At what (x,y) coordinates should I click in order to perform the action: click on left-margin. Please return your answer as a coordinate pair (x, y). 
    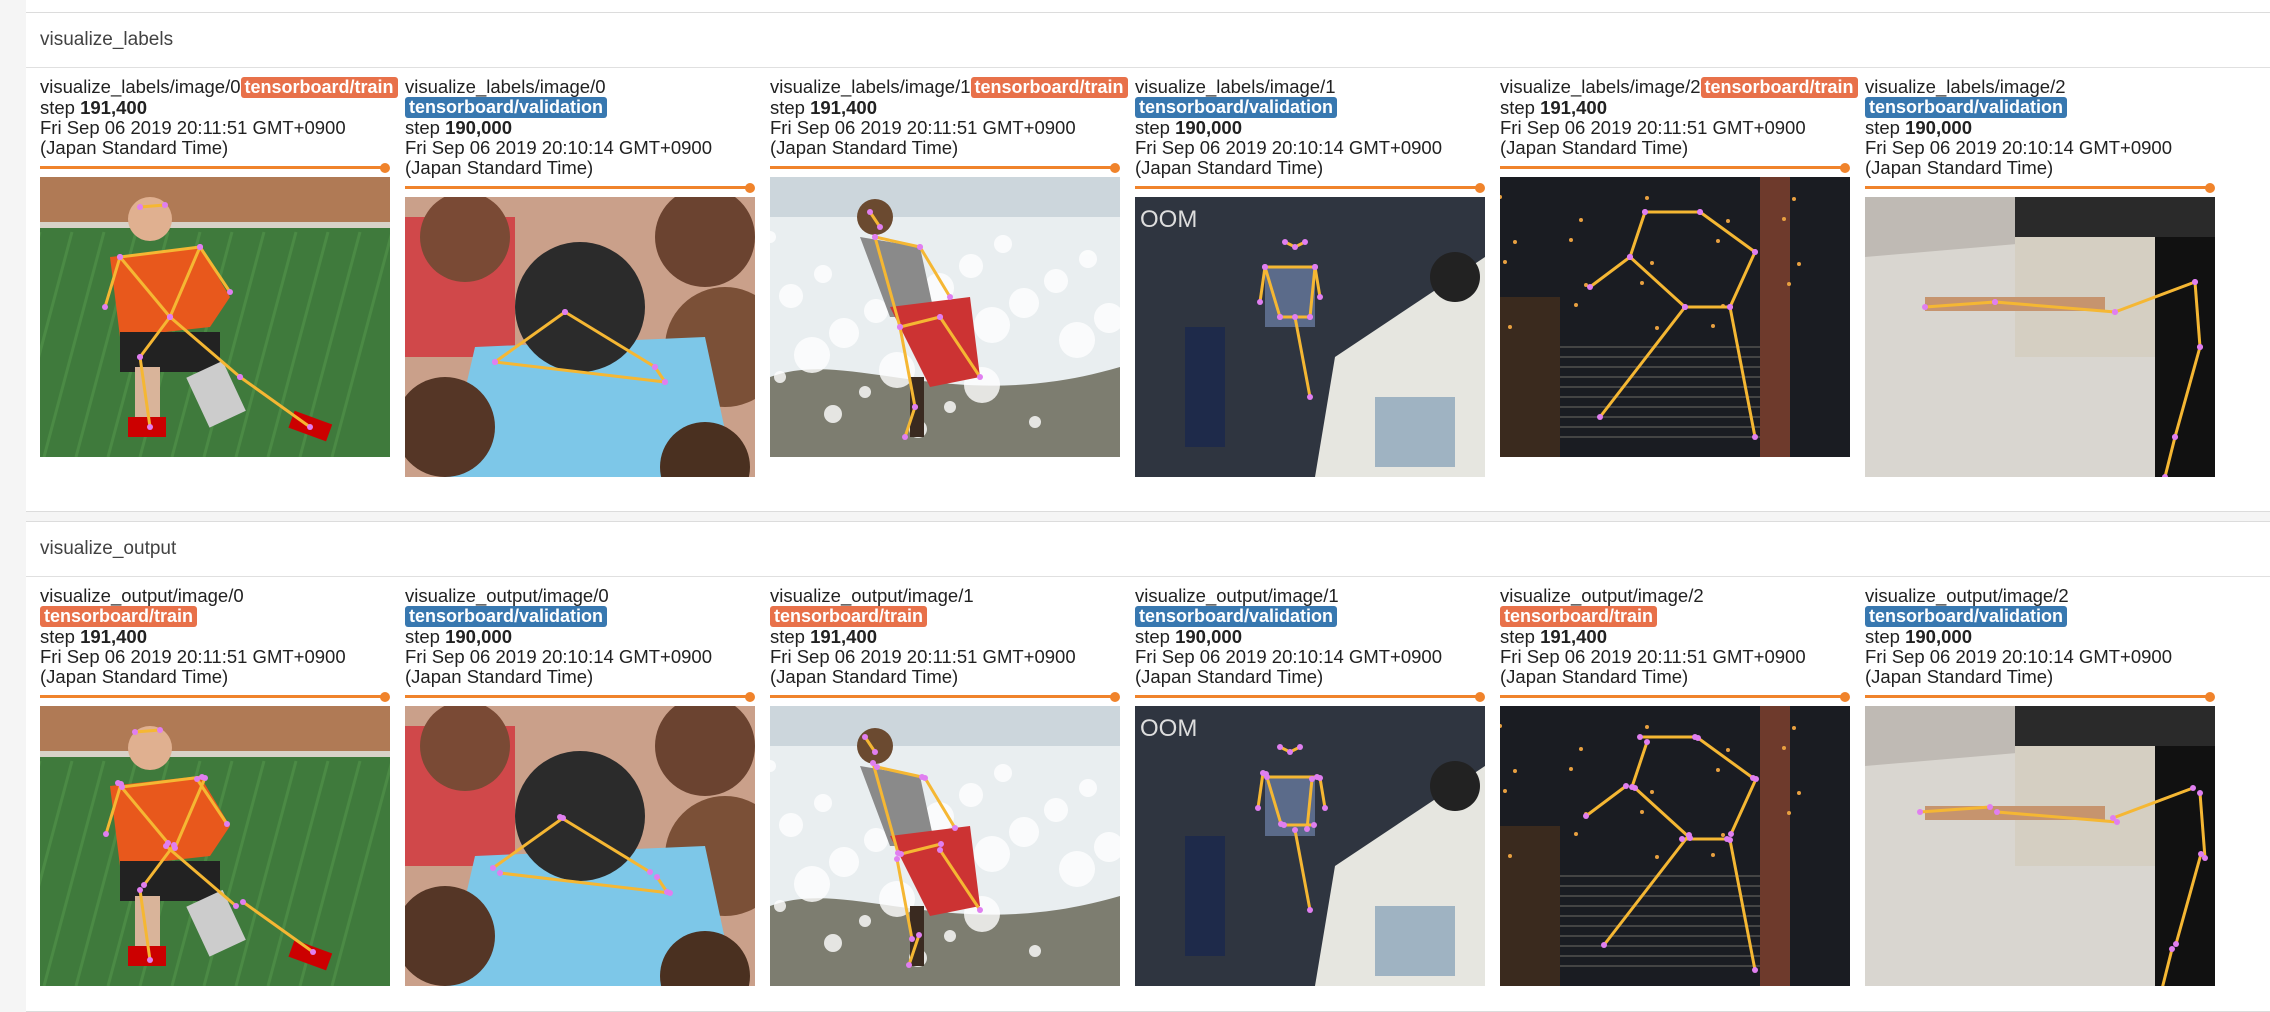
    Looking at the image, I should click on (13, 505).